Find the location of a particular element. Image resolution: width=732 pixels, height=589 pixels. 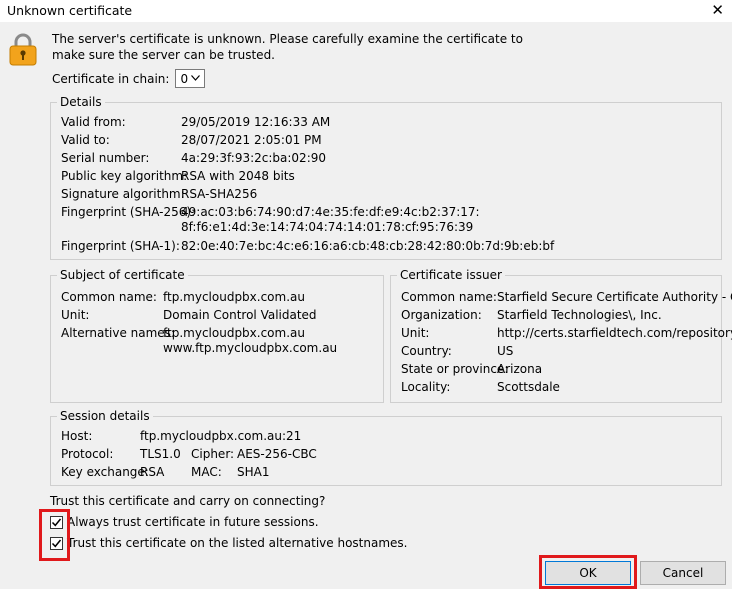

subject-legend: Subject of certificate is located at coordinates (122, 275).